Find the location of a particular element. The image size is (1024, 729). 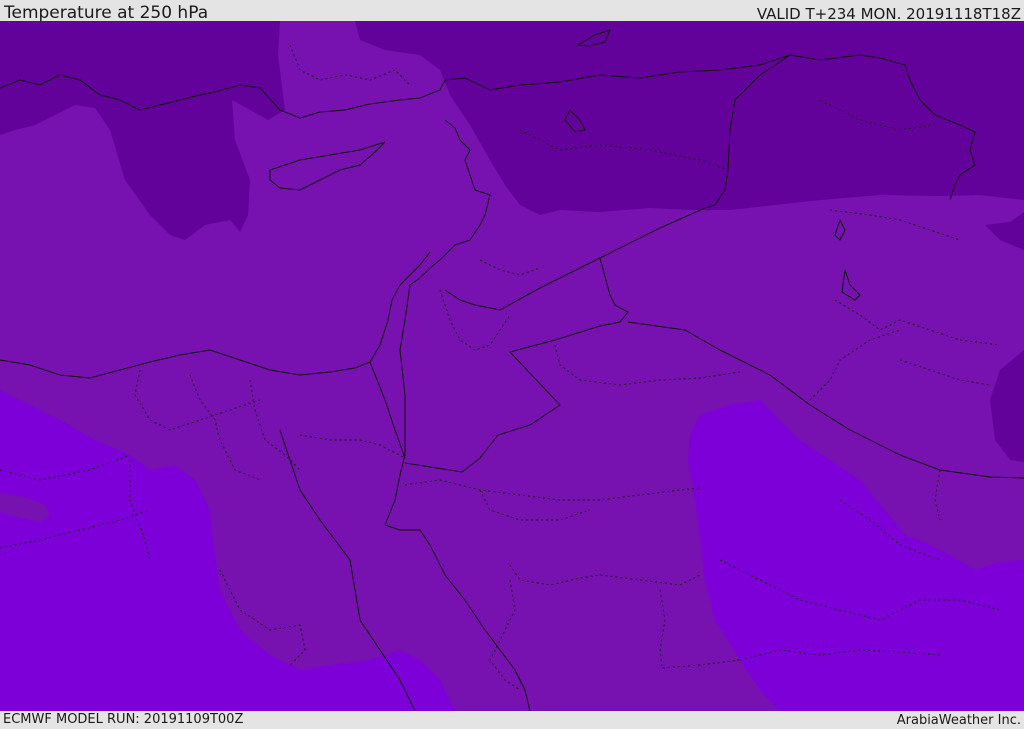

map-title: Temperature at 250 hPa is located at coordinates (106, 13).